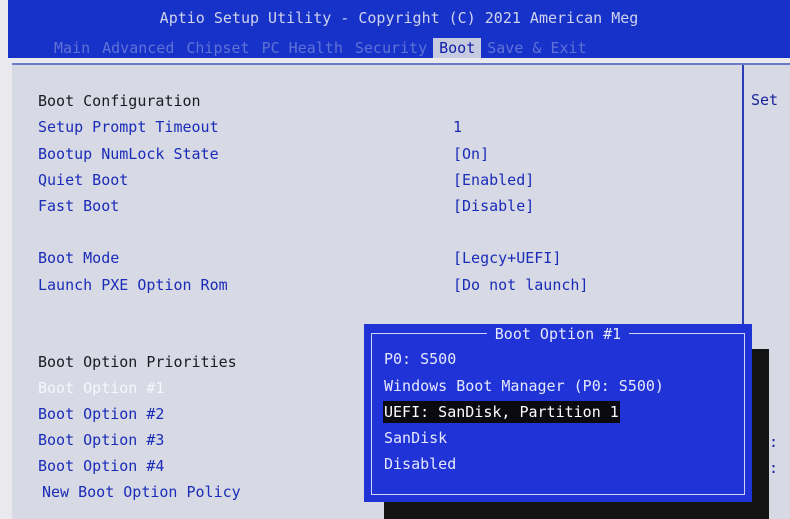 The width and height of the screenshot is (790, 519). What do you see at coordinates (101, 414) in the screenshot?
I see `boot-option-2: Boot Option #2` at bounding box center [101, 414].